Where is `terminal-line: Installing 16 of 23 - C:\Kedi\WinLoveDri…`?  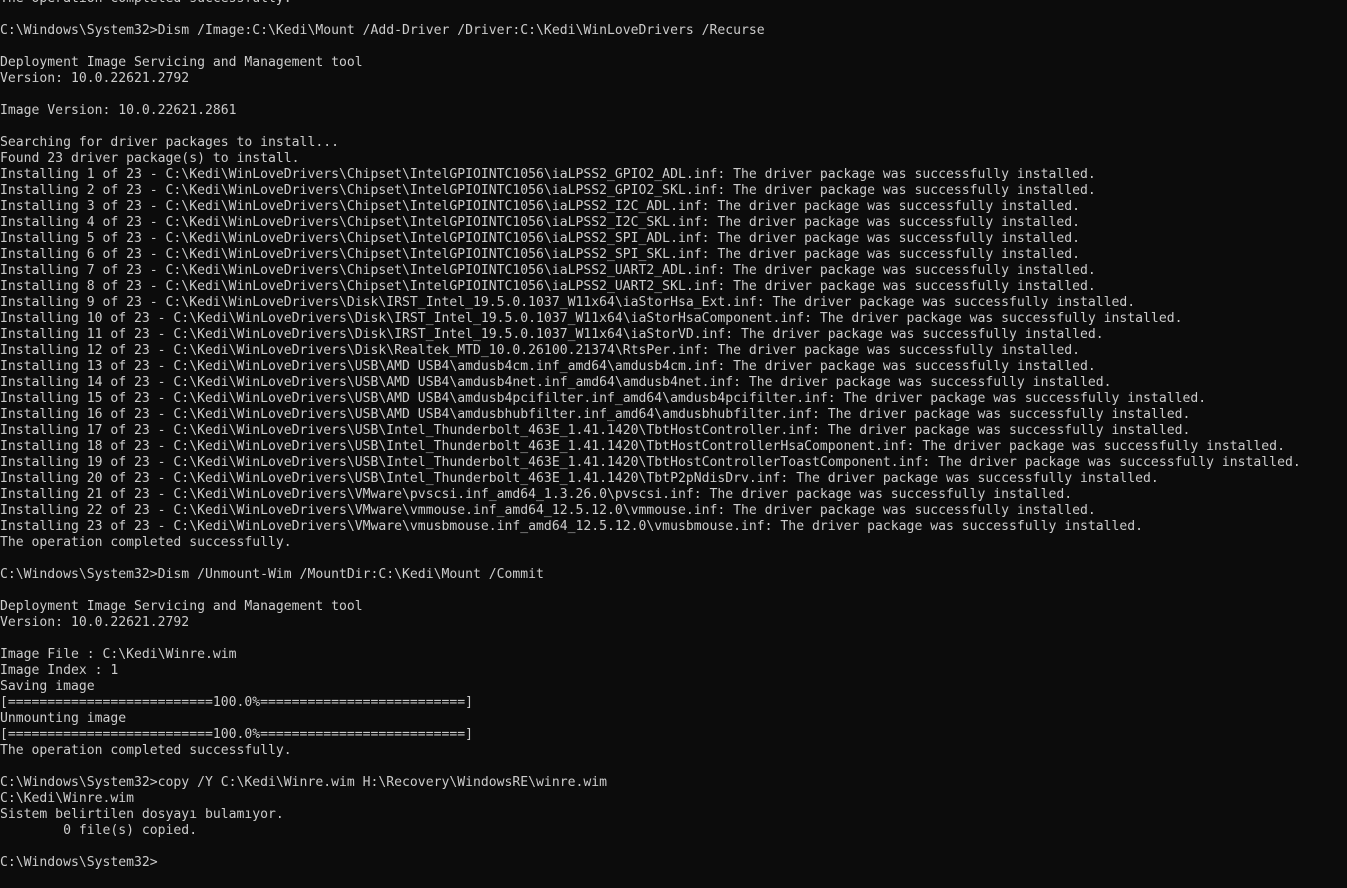 terminal-line: Installing 16 of 23 - C:\Kedi\WinLoveDri… is located at coordinates (595, 414).